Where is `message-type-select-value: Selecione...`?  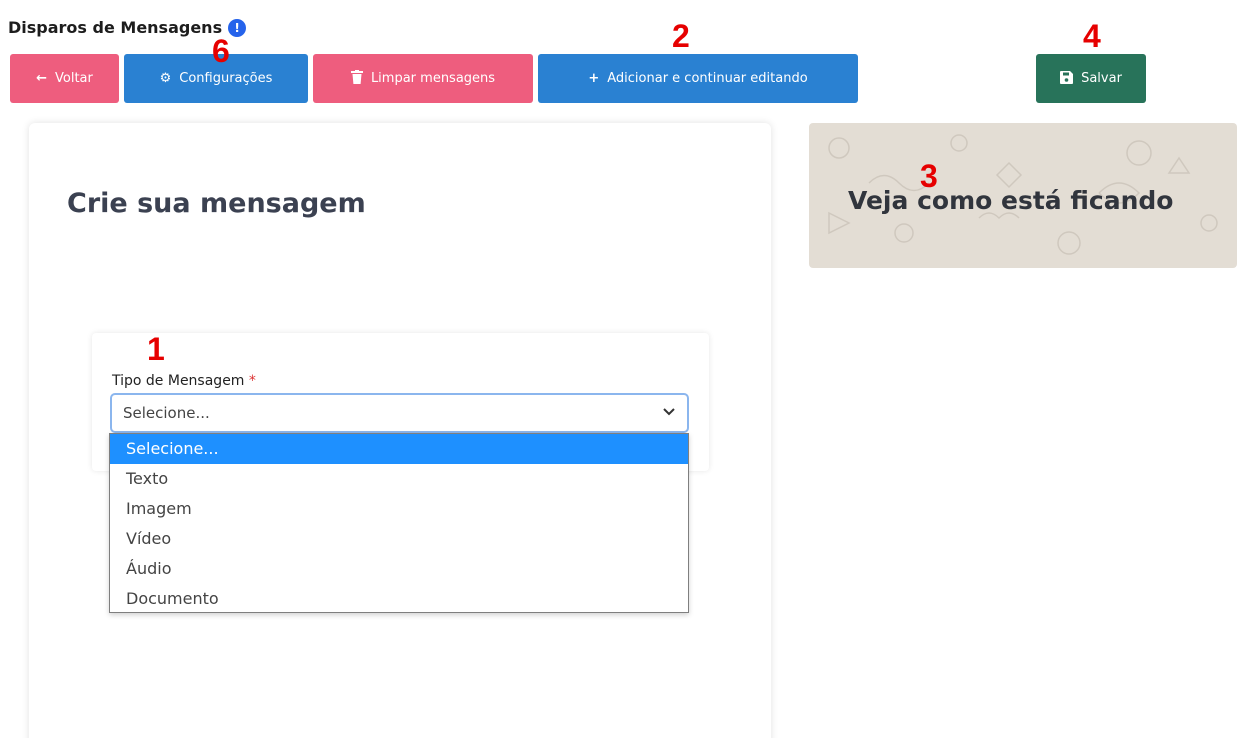 message-type-select-value: Selecione... is located at coordinates (166, 413).